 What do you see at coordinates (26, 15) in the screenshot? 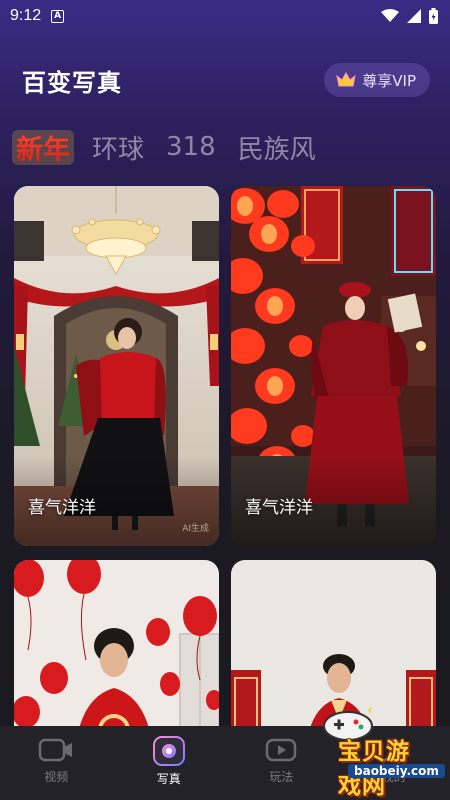
I see `clock: 9:12` at bounding box center [26, 15].